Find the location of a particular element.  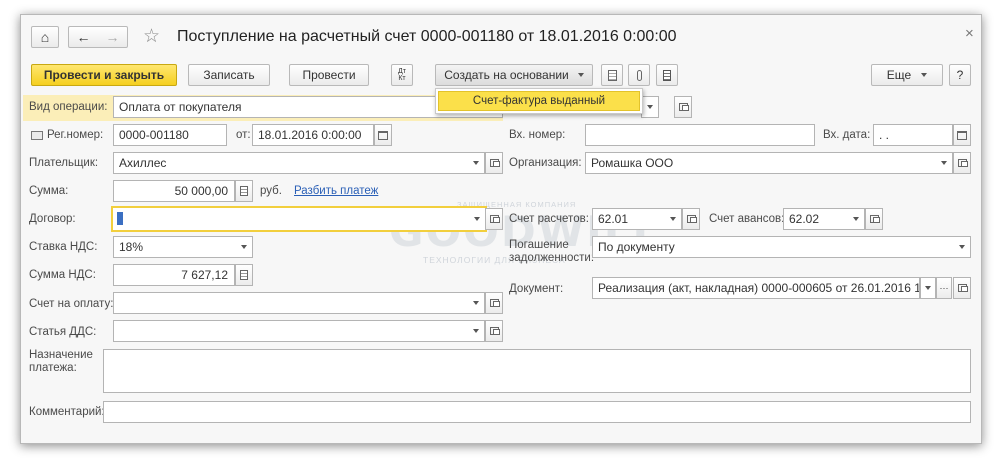

org-open-button is located at coordinates (962, 163).